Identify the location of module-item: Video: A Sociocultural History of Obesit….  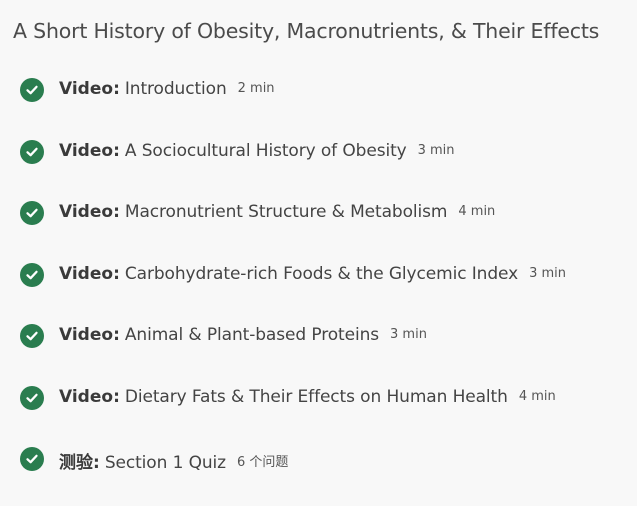
(325, 168).